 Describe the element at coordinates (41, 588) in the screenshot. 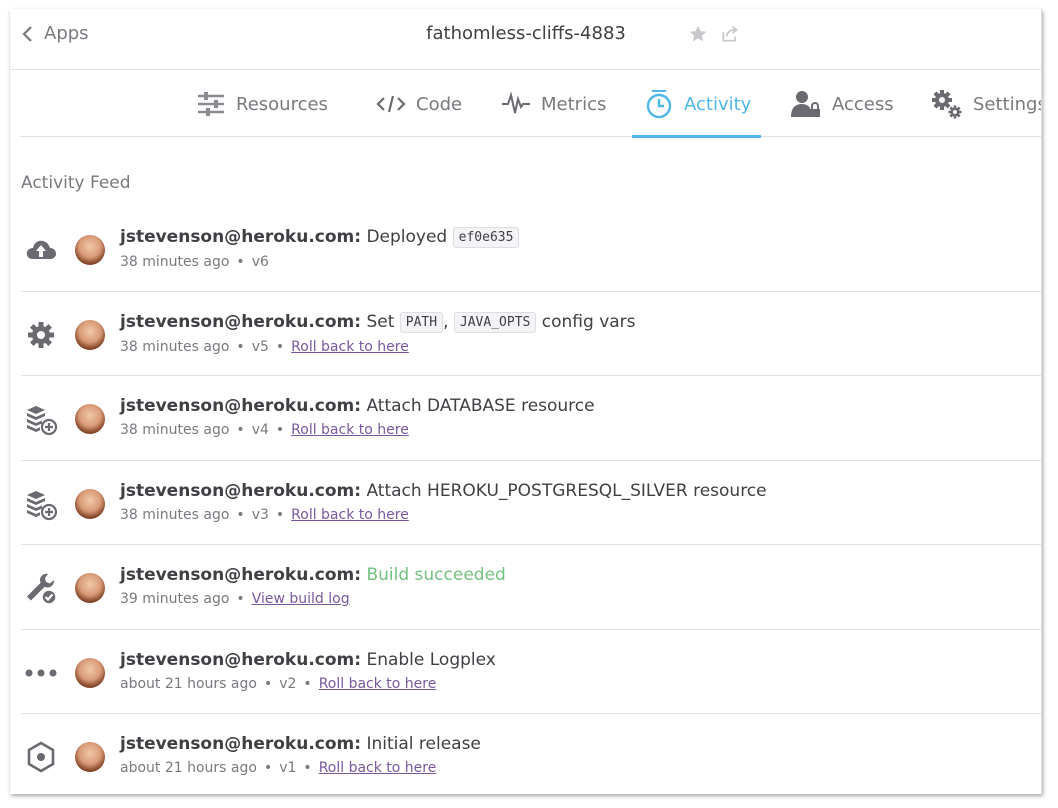

I see `build-icon` at that location.